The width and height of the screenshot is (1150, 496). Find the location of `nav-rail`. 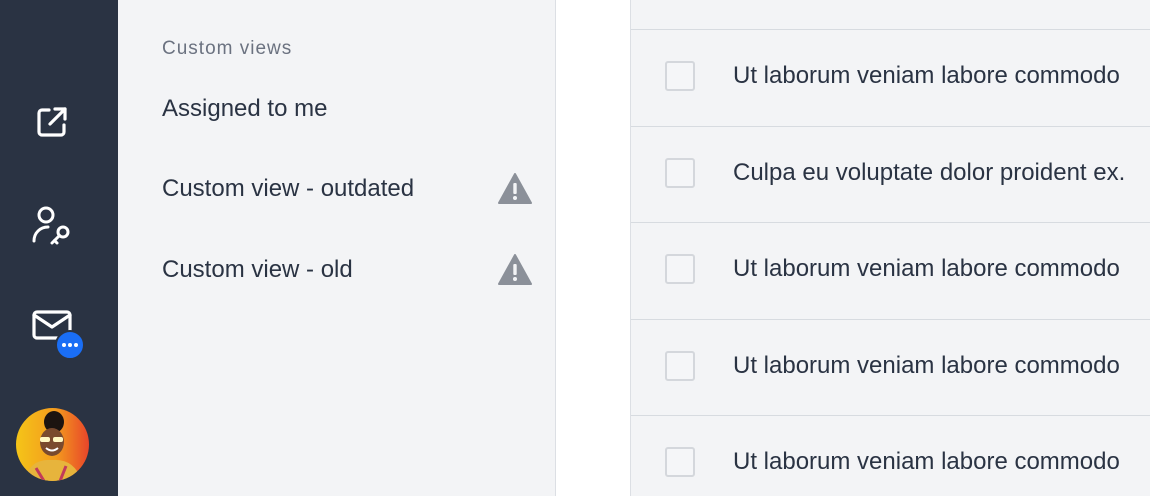

nav-rail is located at coordinates (59, 248).